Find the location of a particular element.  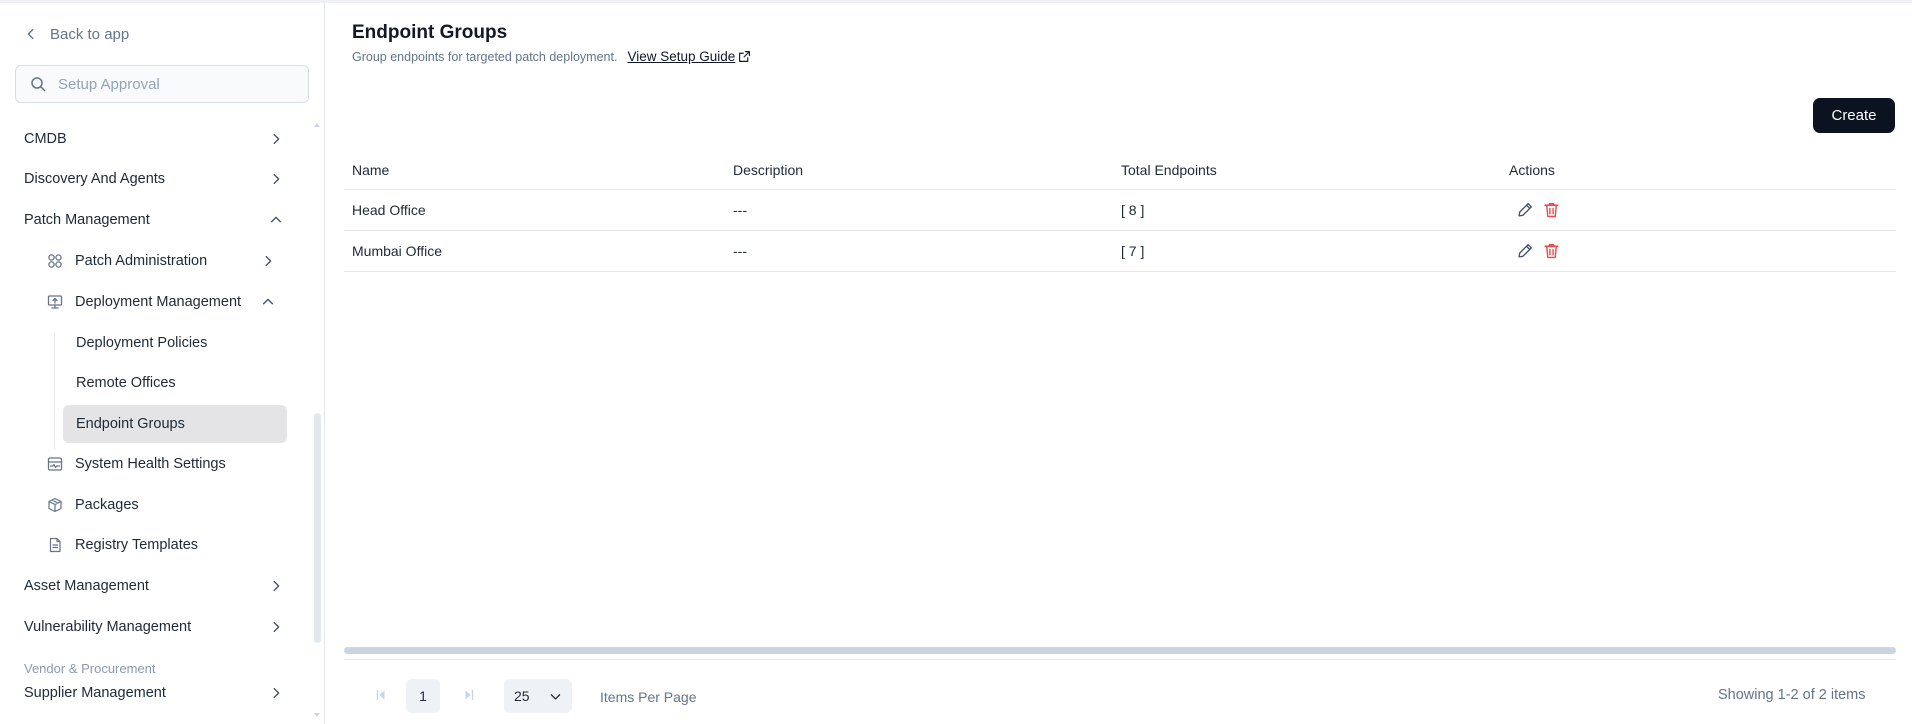

back-label: Back to app is located at coordinates (90, 34).